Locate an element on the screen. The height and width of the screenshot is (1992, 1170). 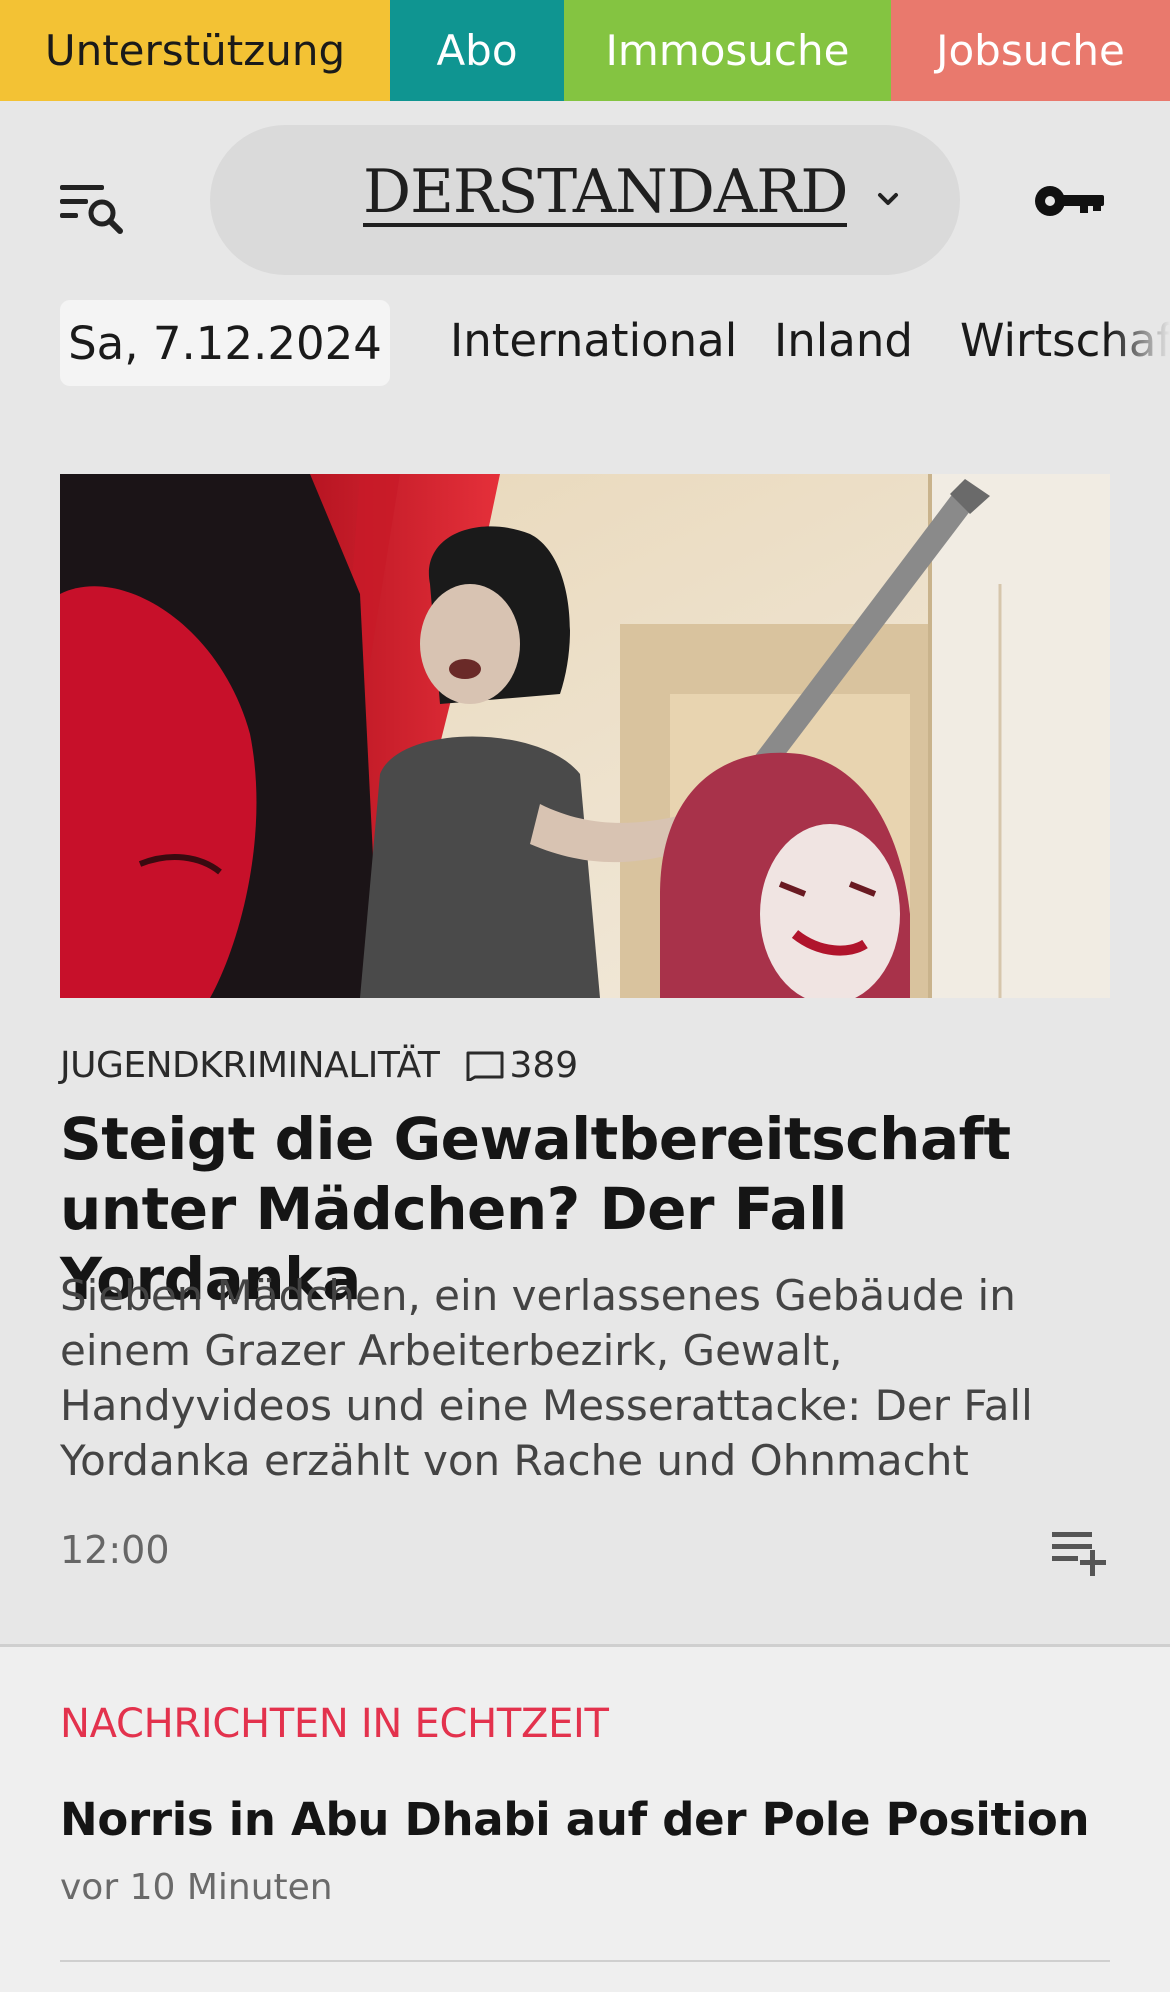
topbar-link-support: Unterstützung is located at coordinates (195, 50).